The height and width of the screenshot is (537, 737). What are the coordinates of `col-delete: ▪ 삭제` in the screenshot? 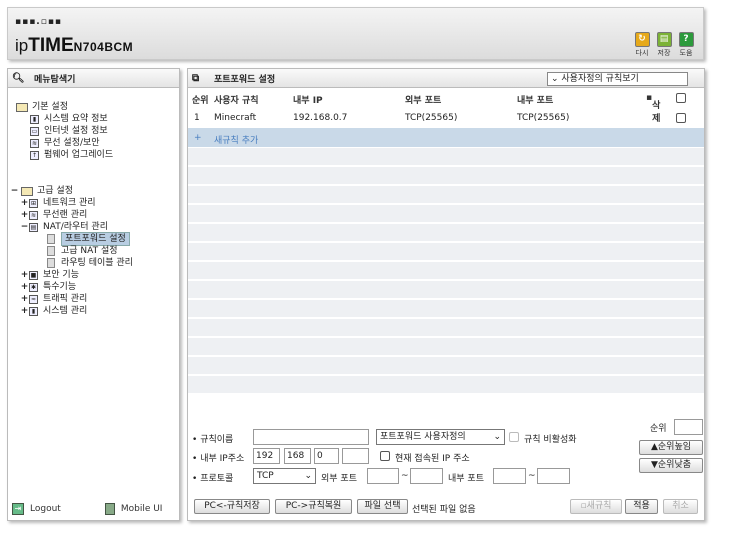 It's located at (653, 108).